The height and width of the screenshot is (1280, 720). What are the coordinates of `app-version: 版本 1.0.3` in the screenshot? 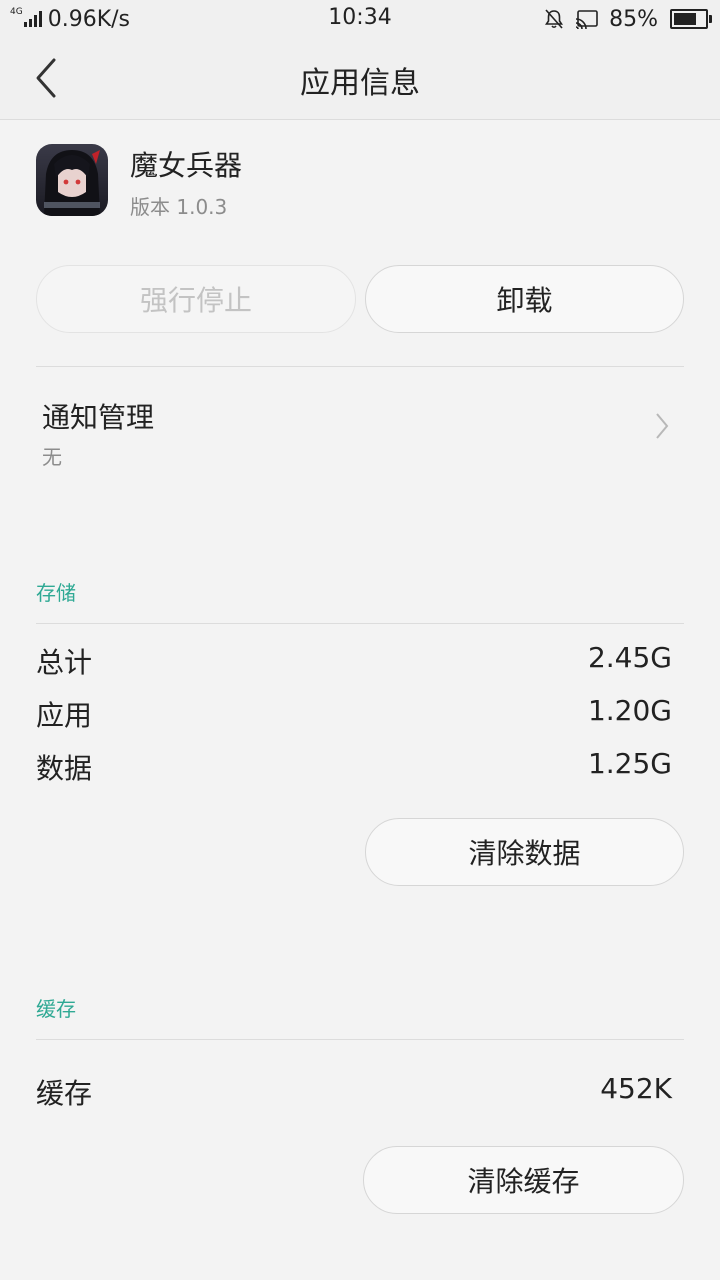 It's located at (179, 207).